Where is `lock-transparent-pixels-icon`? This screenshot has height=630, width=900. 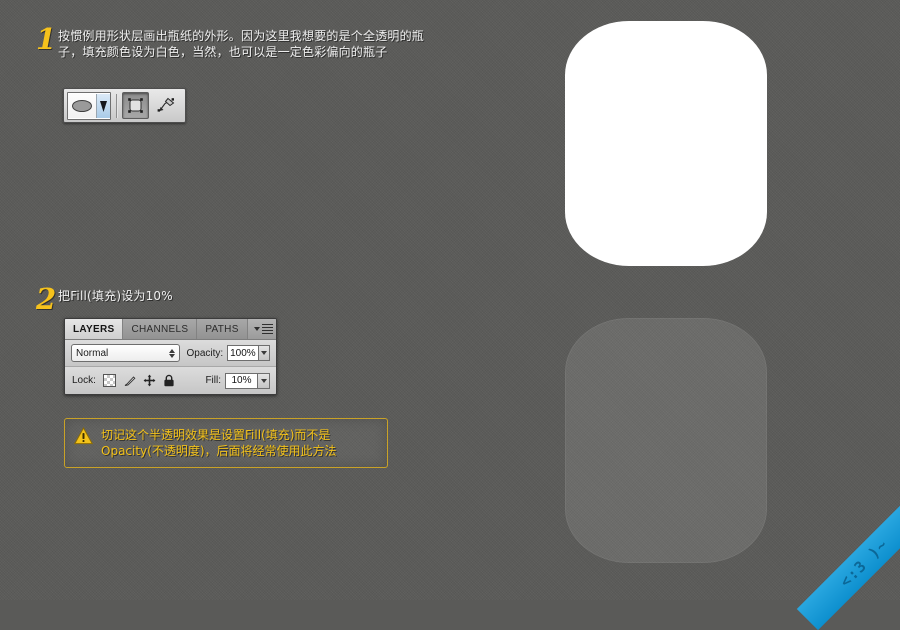 lock-transparent-pixels-icon is located at coordinates (109, 380).